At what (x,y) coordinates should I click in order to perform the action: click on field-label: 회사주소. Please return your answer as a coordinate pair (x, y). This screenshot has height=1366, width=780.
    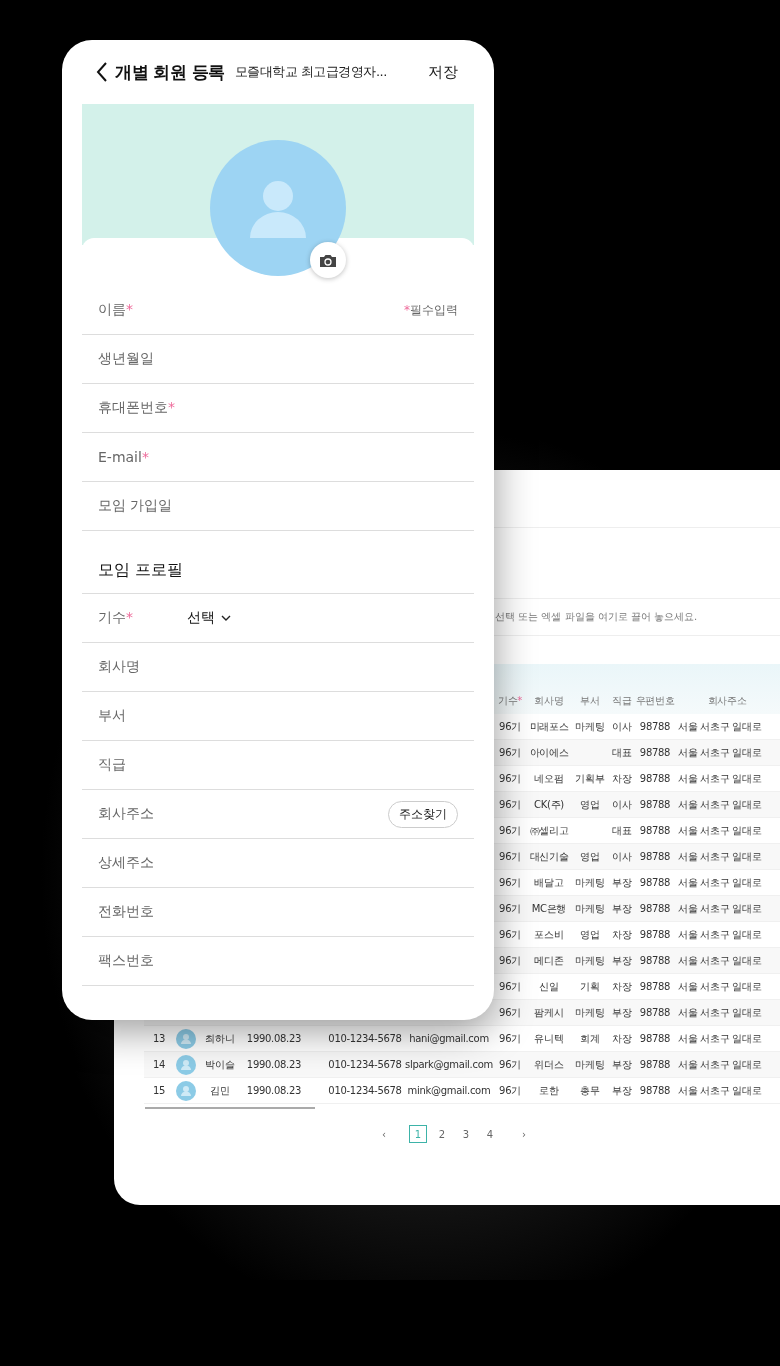
    Looking at the image, I should click on (126, 814).